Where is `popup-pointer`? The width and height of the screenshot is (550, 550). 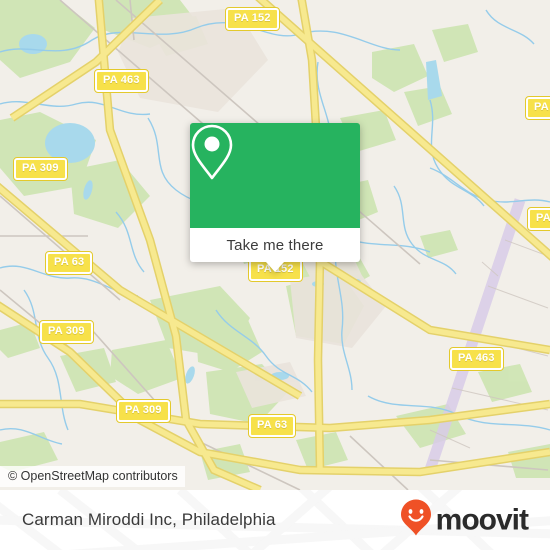
popup-pointer is located at coordinates (275, 267).